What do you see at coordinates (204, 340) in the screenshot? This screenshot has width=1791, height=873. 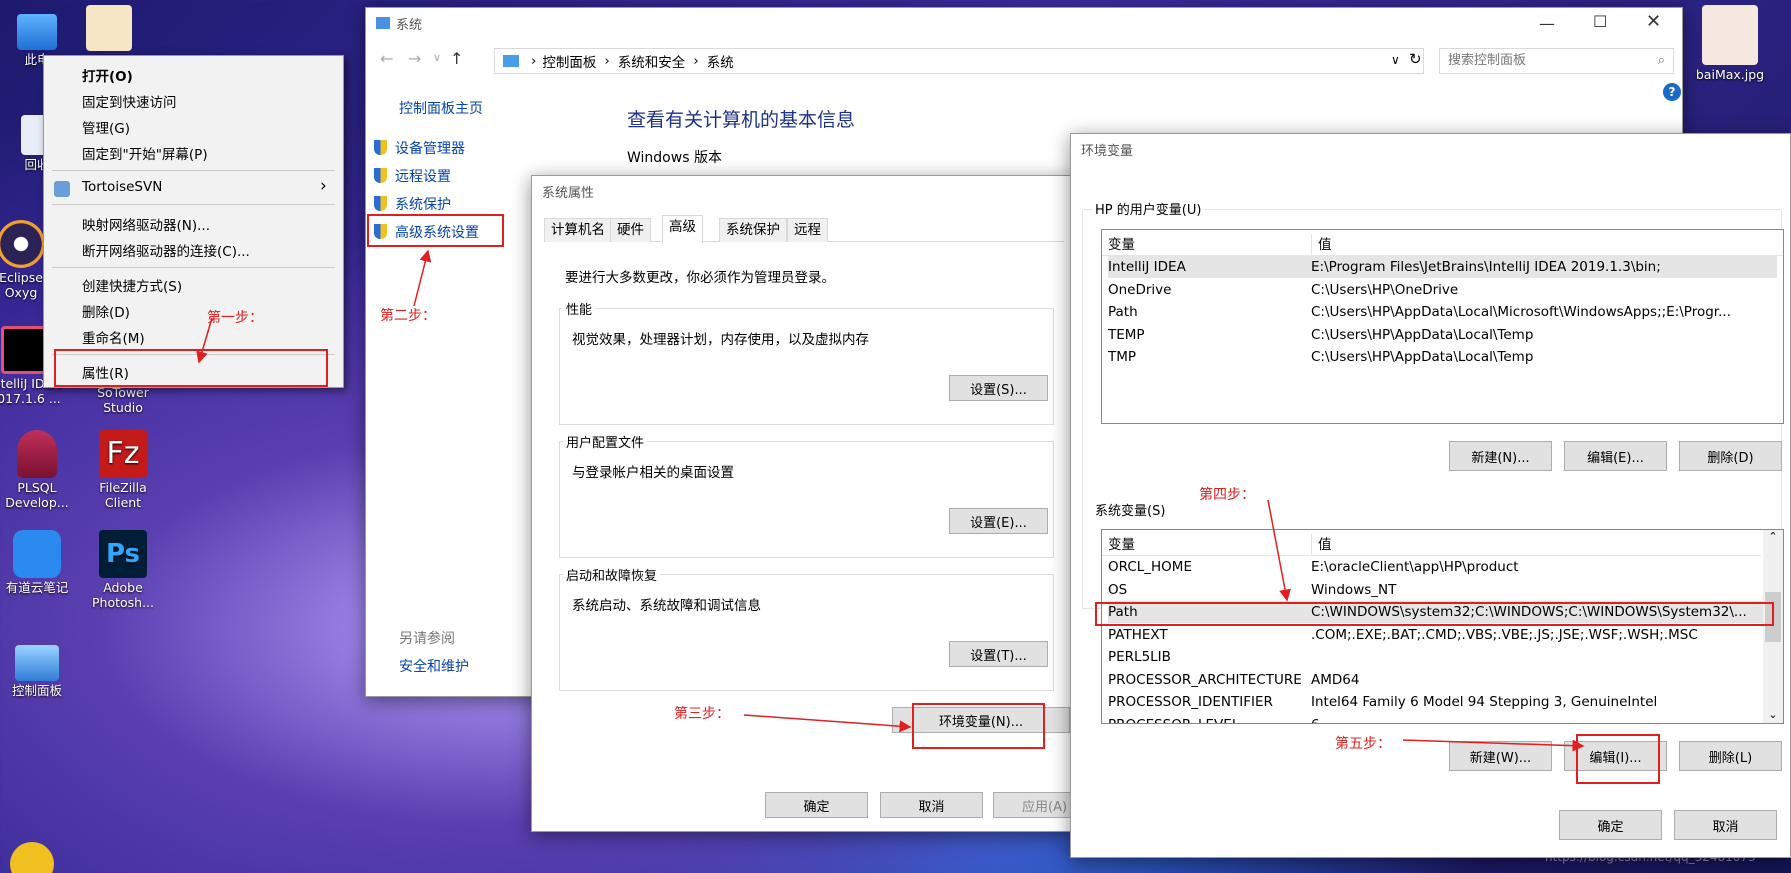 I see `arrow-step1` at bounding box center [204, 340].